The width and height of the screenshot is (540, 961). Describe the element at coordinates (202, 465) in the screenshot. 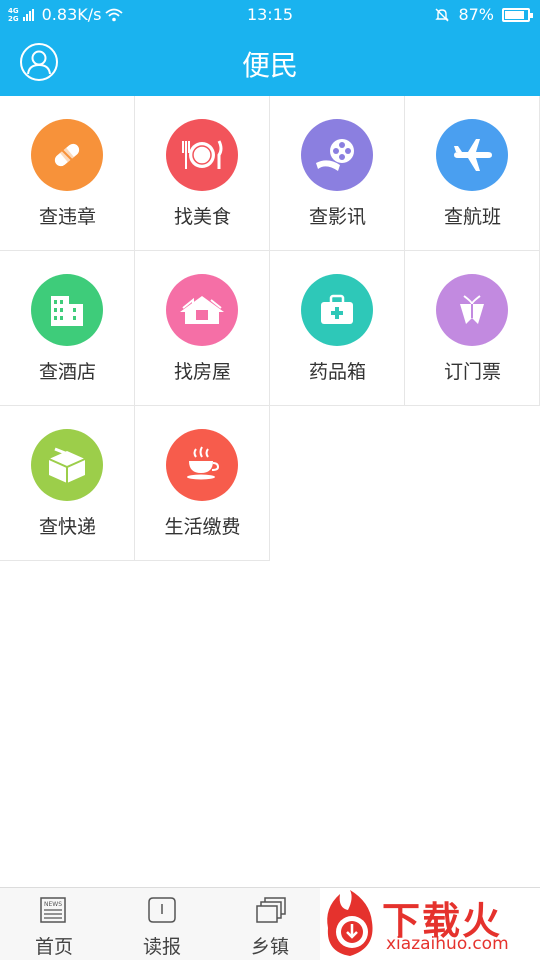

I see `coffee-cup-icon` at that location.